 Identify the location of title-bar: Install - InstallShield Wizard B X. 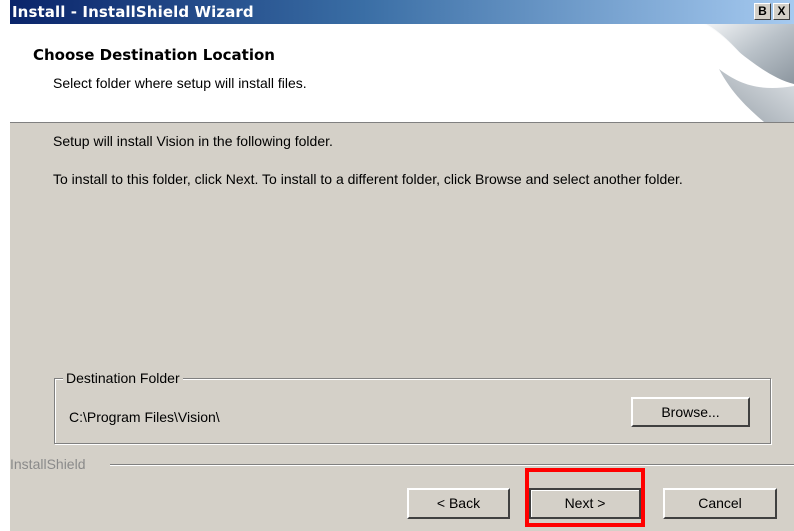
(402, 12).